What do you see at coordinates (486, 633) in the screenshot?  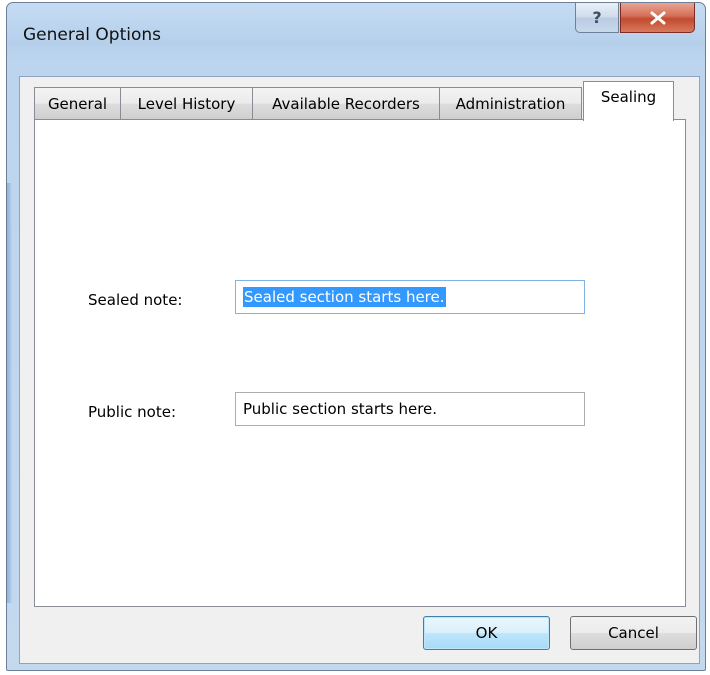 I see `ok-button: OK` at bounding box center [486, 633].